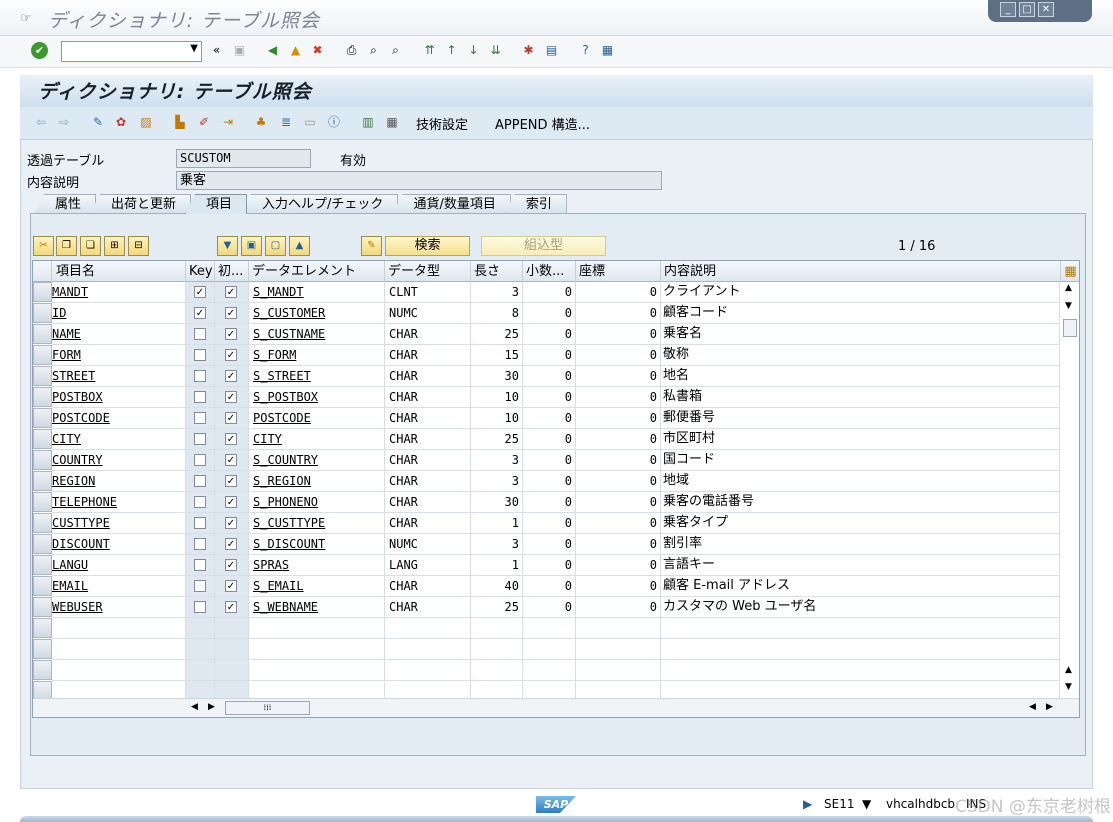  Describe the element at coordinates (556, 481) in the screenshot. I see `table-row: REGION ✓ S_REGION CHAR 3 0 0 地域` at that location.